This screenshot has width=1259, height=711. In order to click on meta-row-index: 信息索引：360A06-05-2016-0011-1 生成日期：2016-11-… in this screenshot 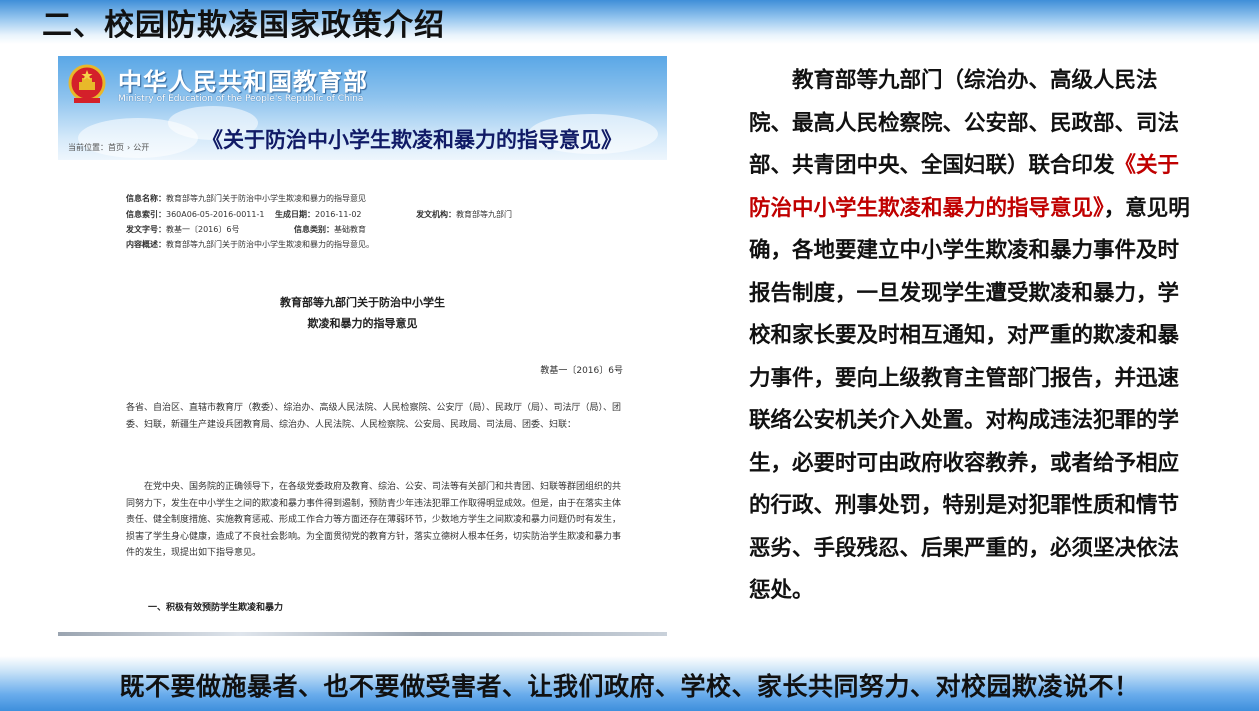, I will do `click(319, 214)`.